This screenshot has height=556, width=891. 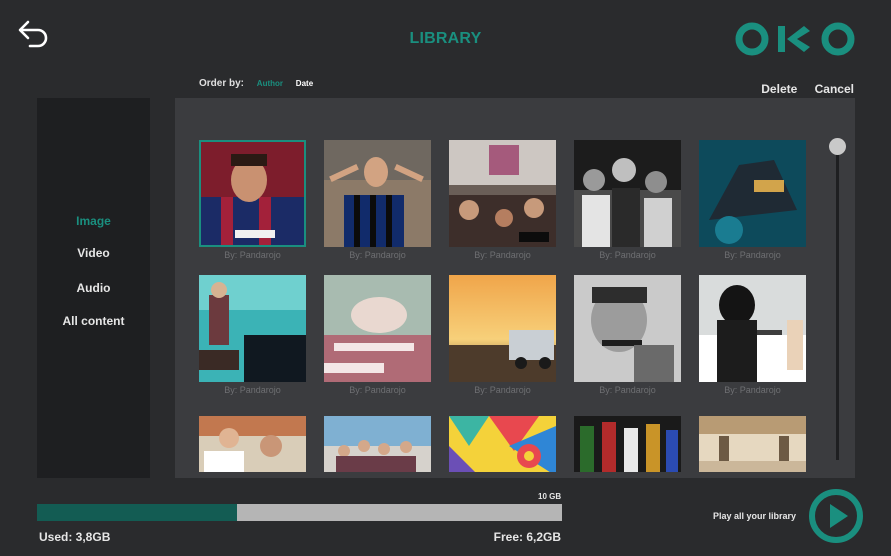 What do you see at coordinates (837, 146) in the screenshot?
I see `scrollbar-thumb` at bounding box center [837, 146].